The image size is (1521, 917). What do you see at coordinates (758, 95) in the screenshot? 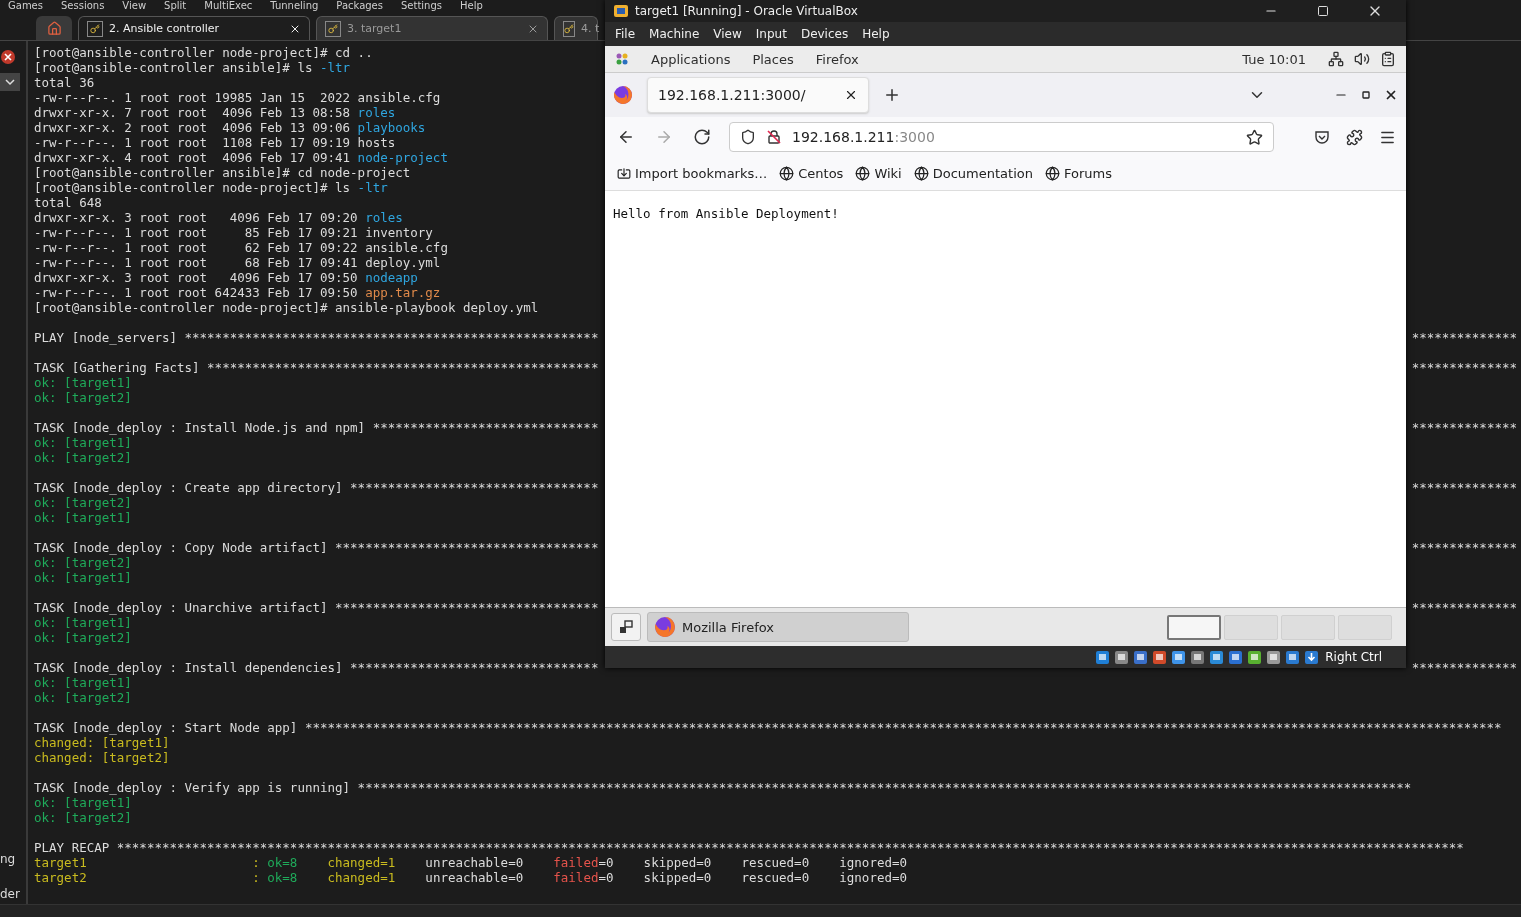
I see `browser-tab: 192.168.1.211:3000/` at bounding box center [758, 95].